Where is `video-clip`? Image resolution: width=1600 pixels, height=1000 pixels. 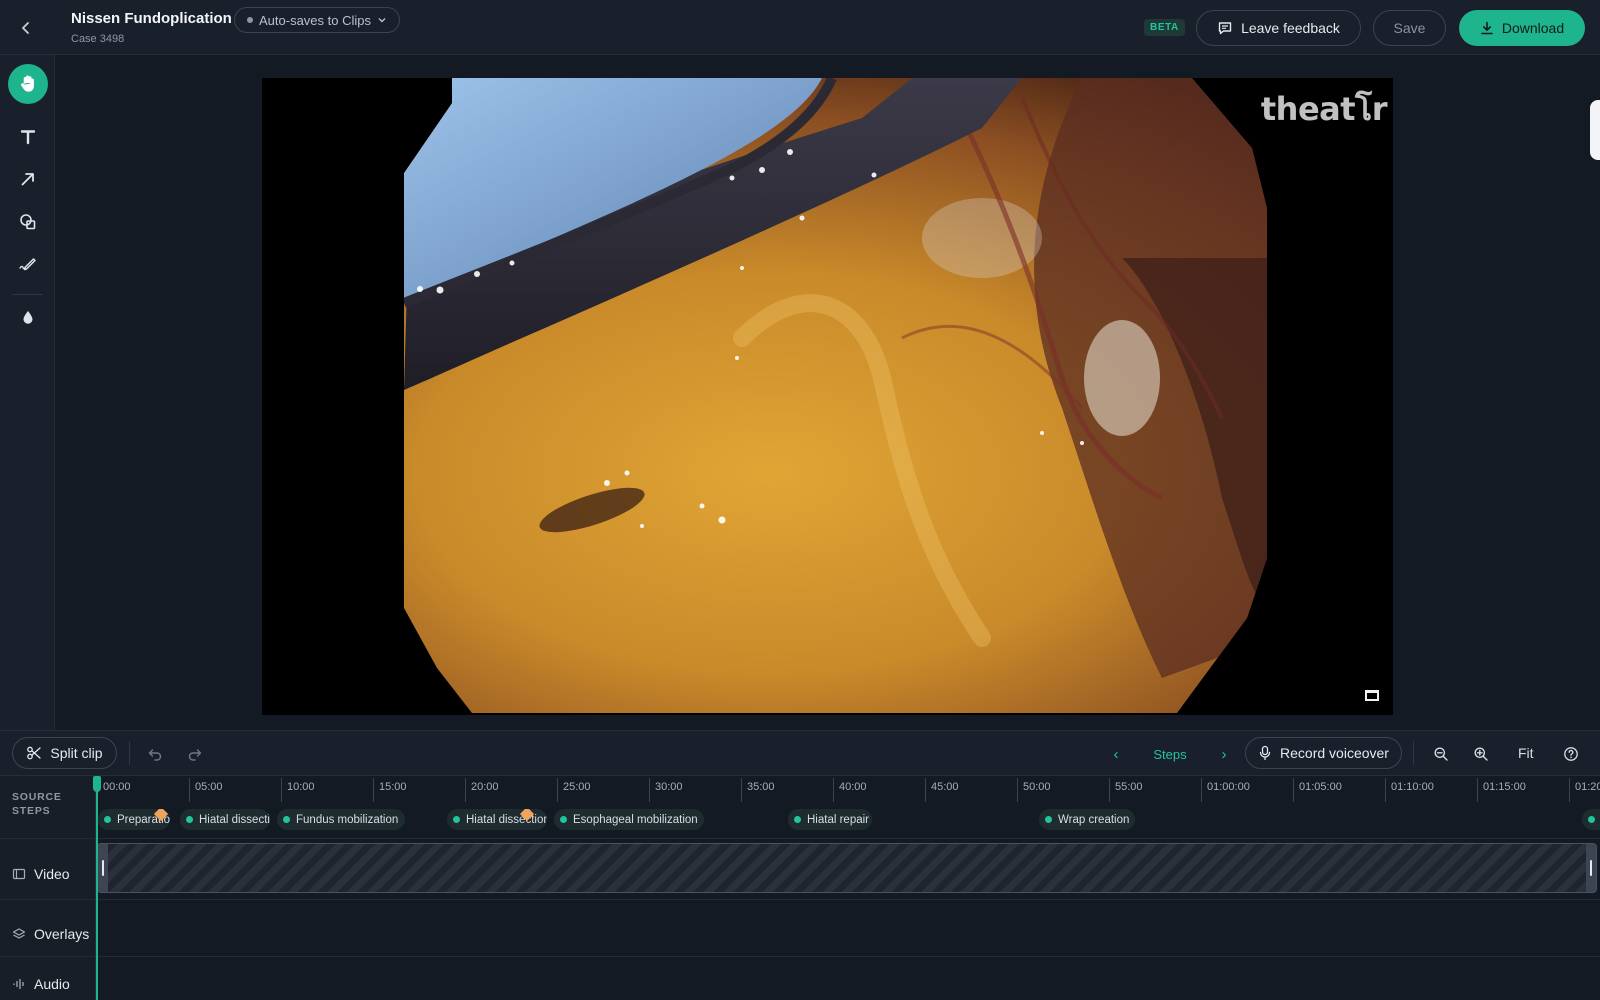
video-clip is located at coordinates (847, 868).